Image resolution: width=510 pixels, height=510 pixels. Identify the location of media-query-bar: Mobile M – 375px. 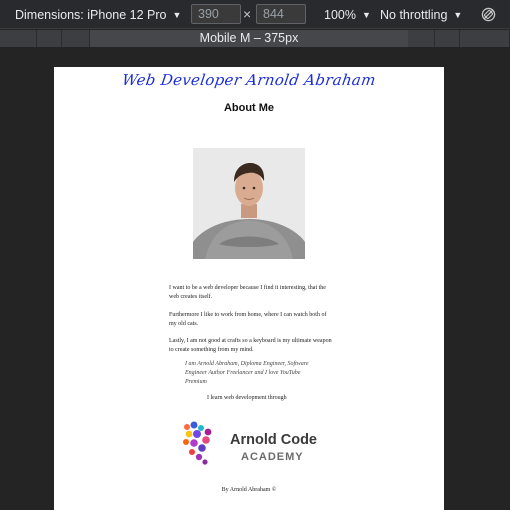
(255, 38).